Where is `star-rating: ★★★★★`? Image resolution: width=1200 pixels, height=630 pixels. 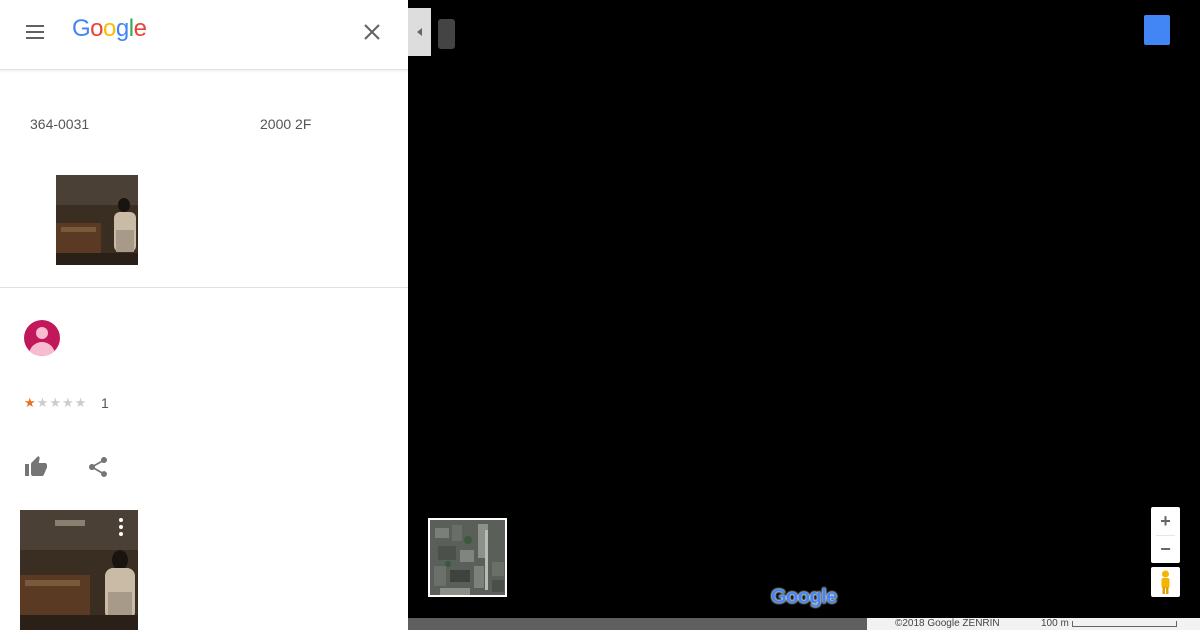
star-rating: ★★★★★ is located at coordinates (55, 403).